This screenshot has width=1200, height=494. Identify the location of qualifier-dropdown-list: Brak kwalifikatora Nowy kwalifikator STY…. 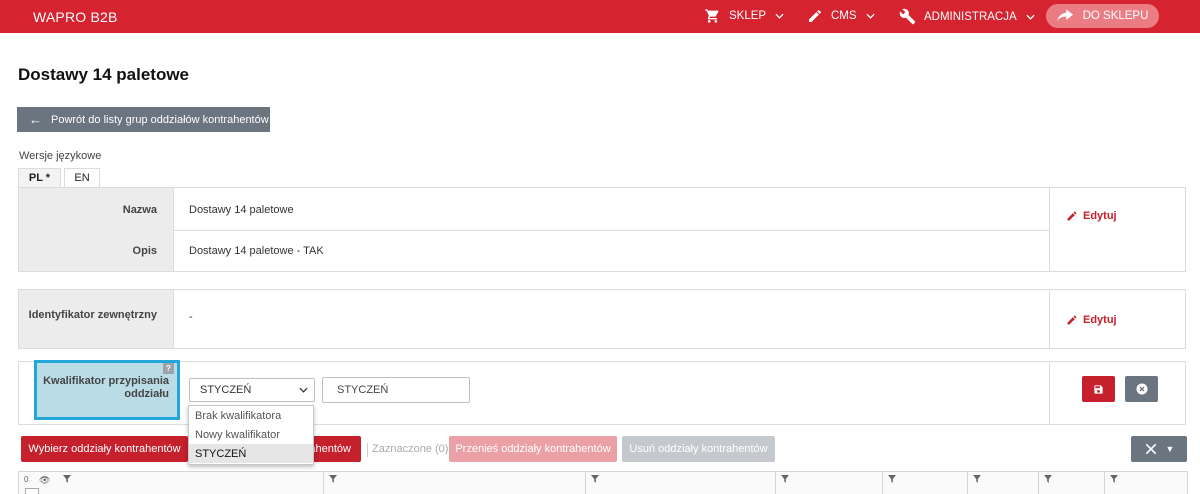
(251, 435).